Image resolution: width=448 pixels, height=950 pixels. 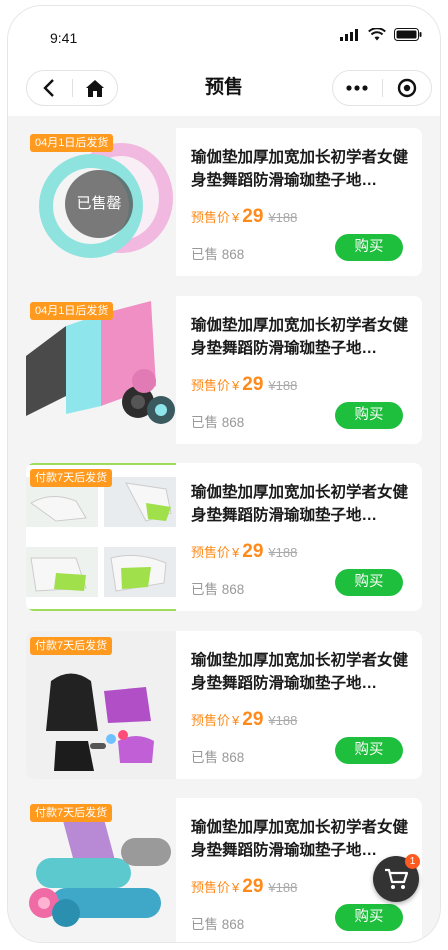 I want to click on back-button, so click(x=49, y=88).